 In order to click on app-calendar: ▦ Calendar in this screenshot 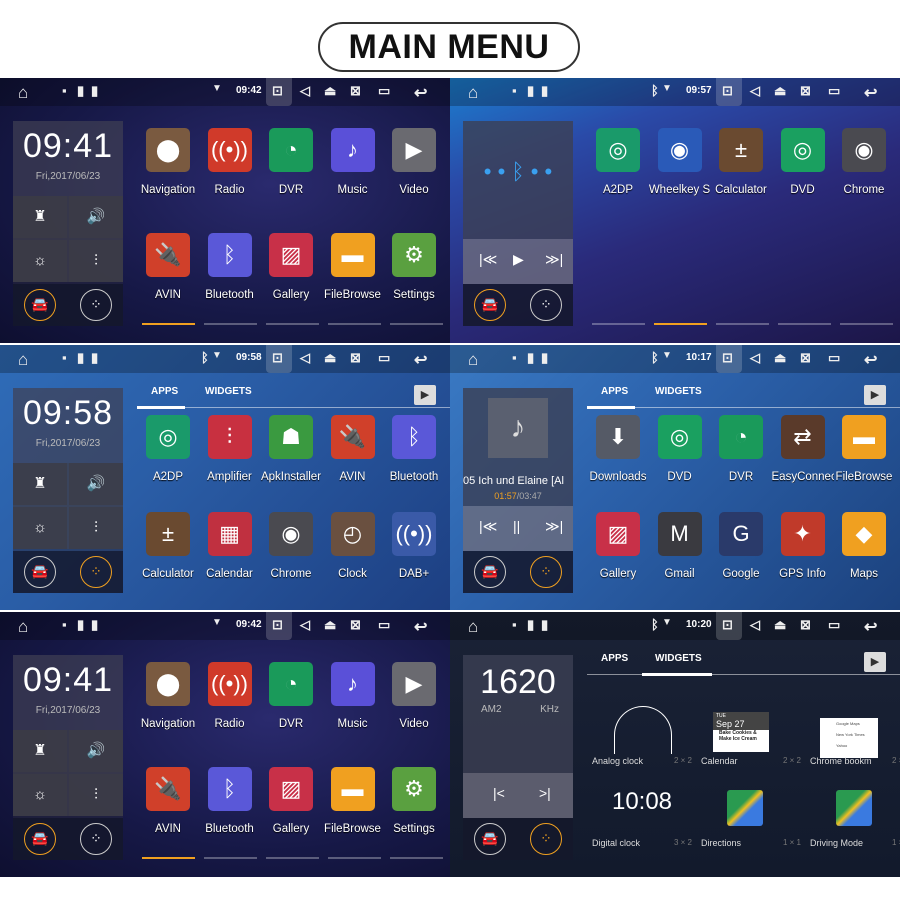, I will do `click(230, 546)`.